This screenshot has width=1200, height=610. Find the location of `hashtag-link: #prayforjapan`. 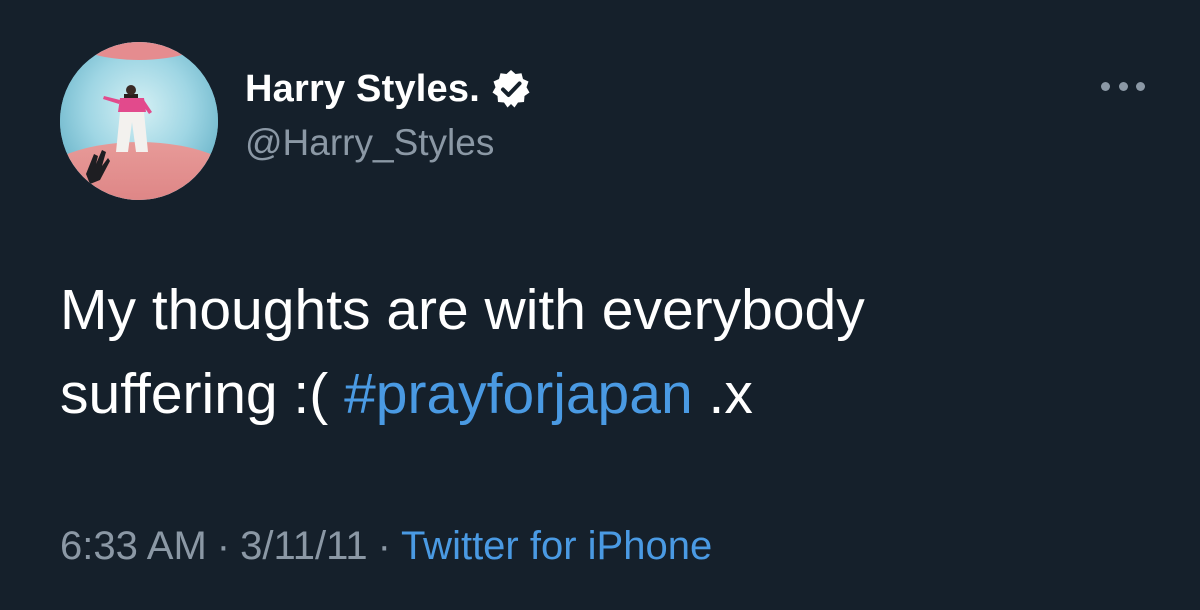

hashtag-link: #prayforjapan is located at coordinates (518, 394).